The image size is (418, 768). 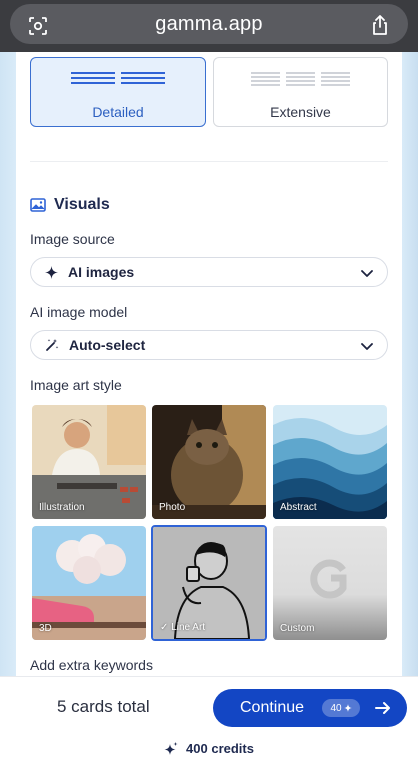 I want to click on style-abstract: Abstract, so click(x=330, y=462).